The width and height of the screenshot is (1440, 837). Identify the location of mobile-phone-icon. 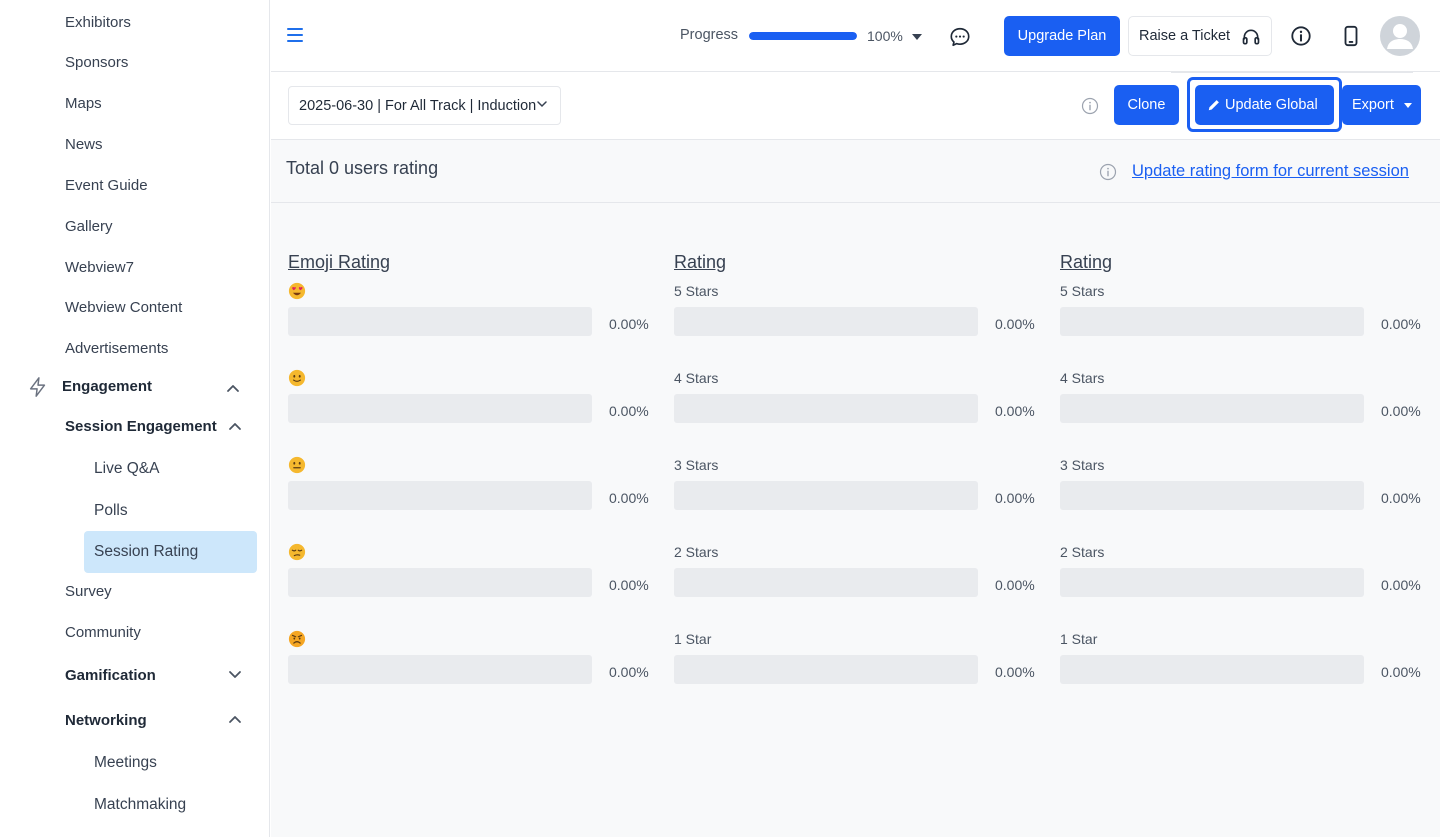
(1351, 36).